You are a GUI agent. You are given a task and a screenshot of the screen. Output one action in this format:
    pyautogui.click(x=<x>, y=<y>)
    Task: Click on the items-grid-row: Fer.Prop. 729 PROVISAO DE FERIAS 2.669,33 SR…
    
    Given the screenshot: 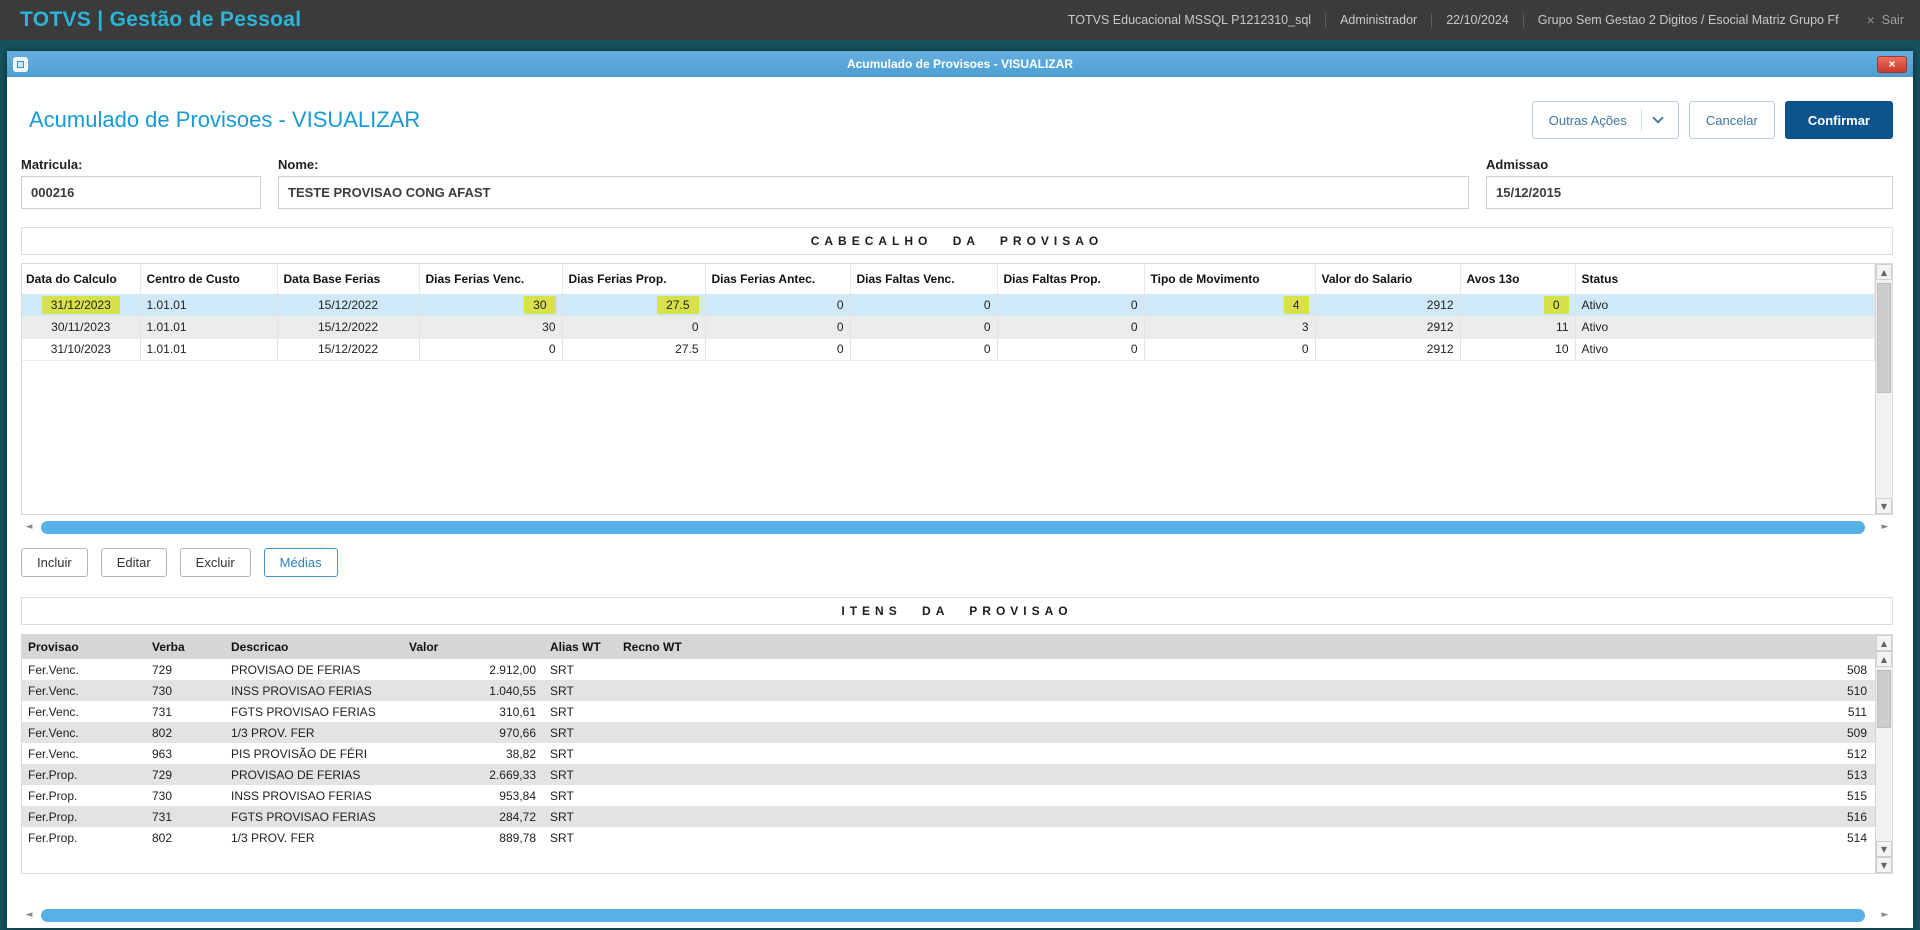 What is the action you would take?
    pyautogui.click(x=948, y=774)
    